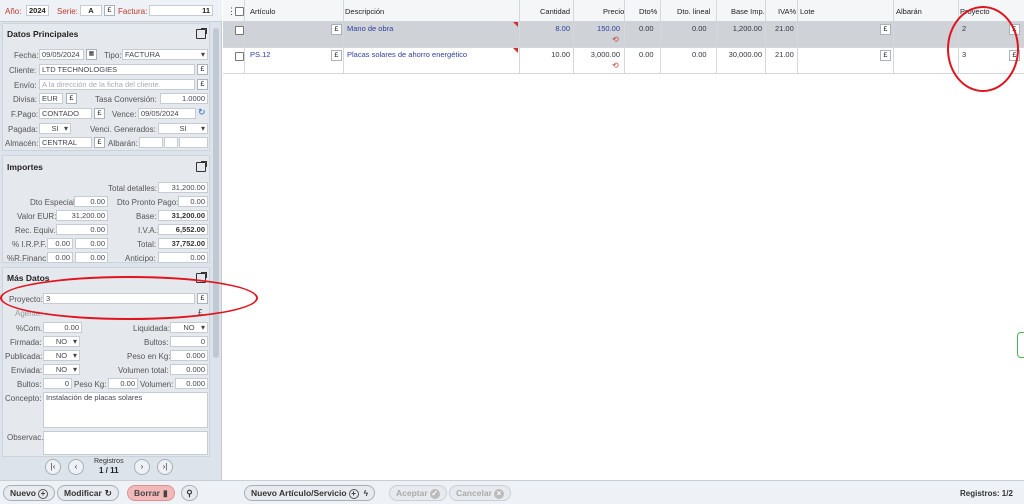 Image resolution: width=1024 pixels, height=504 pixels. Describe the element at coordinates (65, 113) in the screenshot. I see `fpago-field: CONTADO` at that location.